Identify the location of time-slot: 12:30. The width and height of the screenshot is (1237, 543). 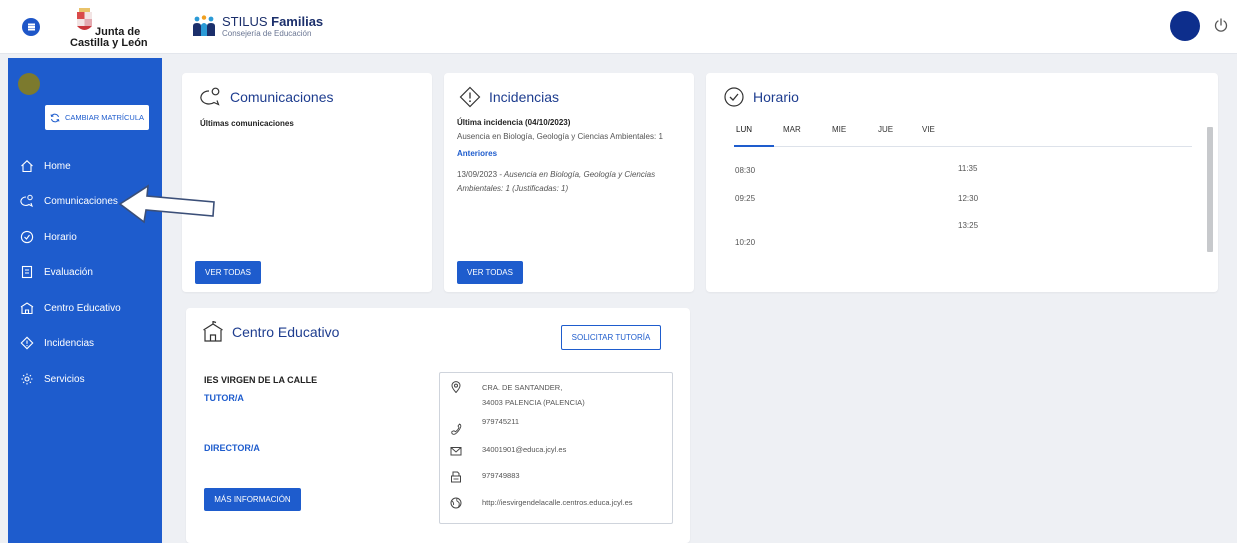
(968, 198).